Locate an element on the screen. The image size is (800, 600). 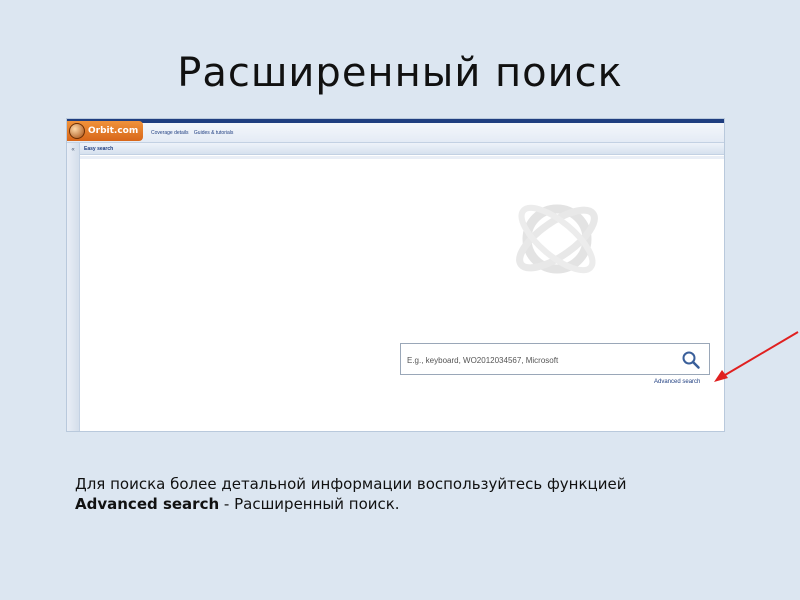
red-arrow-icon is located at coordinates (756, 356).